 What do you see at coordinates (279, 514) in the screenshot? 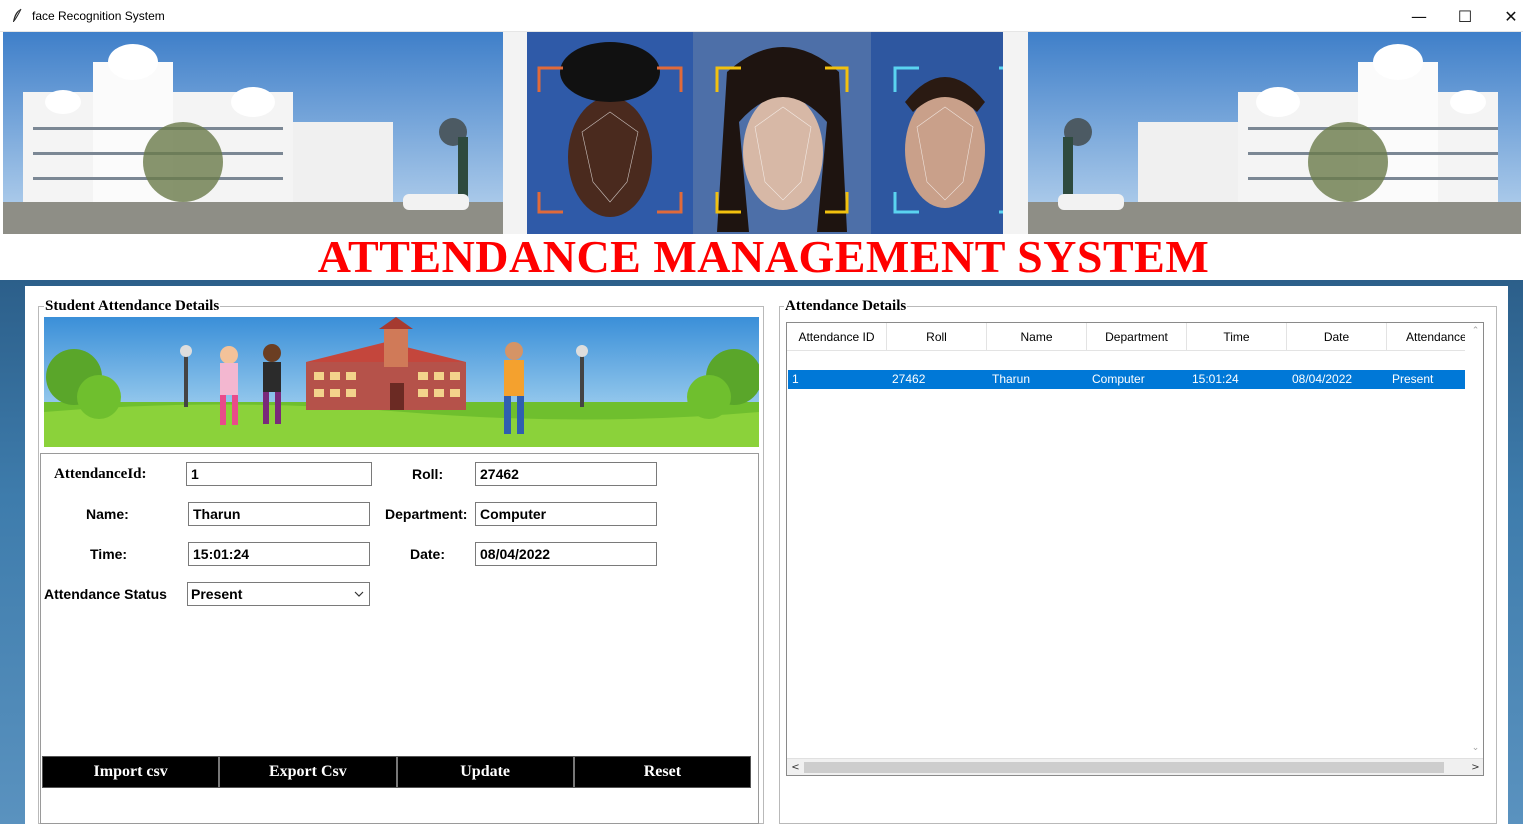
I see `name-field: Tharun` at bounding box center [279, 514].